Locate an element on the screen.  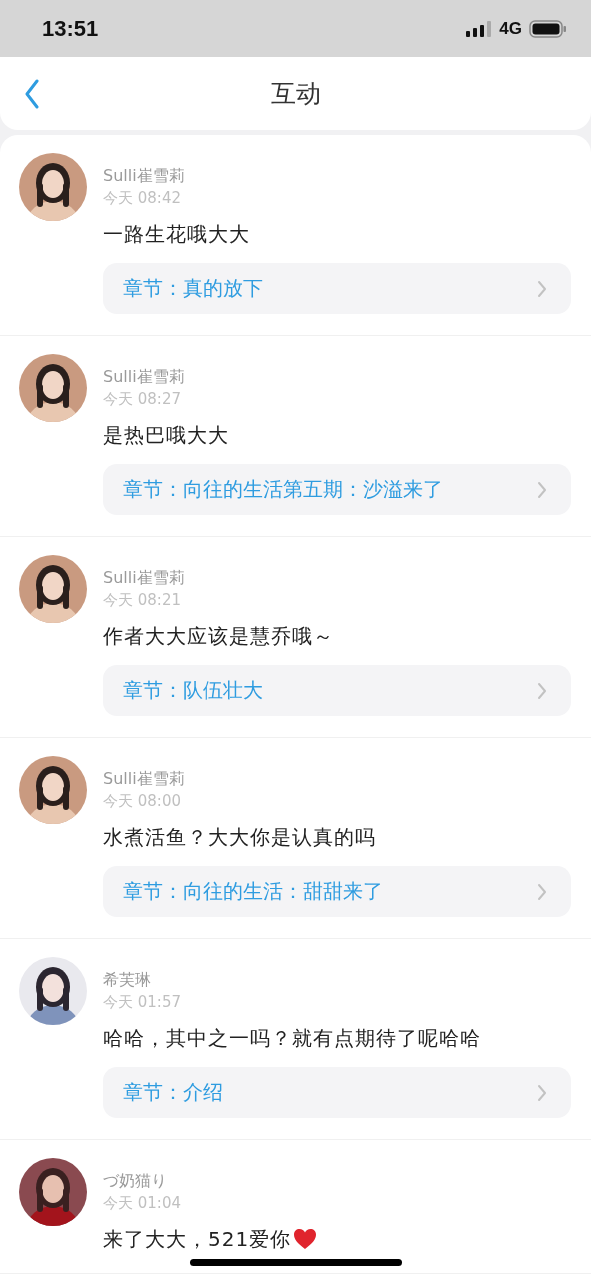
comment-time: 今天 08:00 is located at coordinates (142, 801).